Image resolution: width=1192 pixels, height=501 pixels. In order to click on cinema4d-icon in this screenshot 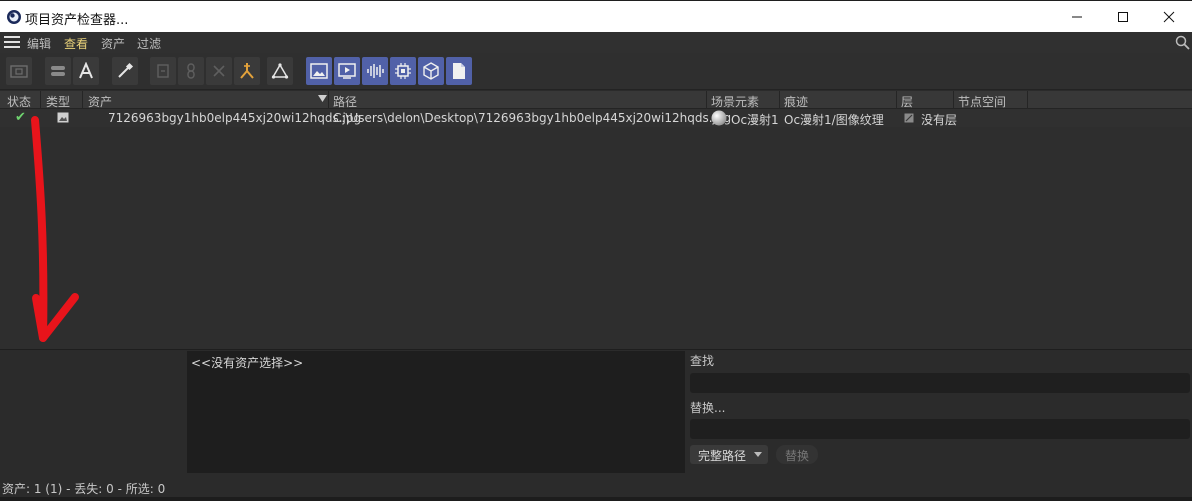, I will do `click(14, 17)`.